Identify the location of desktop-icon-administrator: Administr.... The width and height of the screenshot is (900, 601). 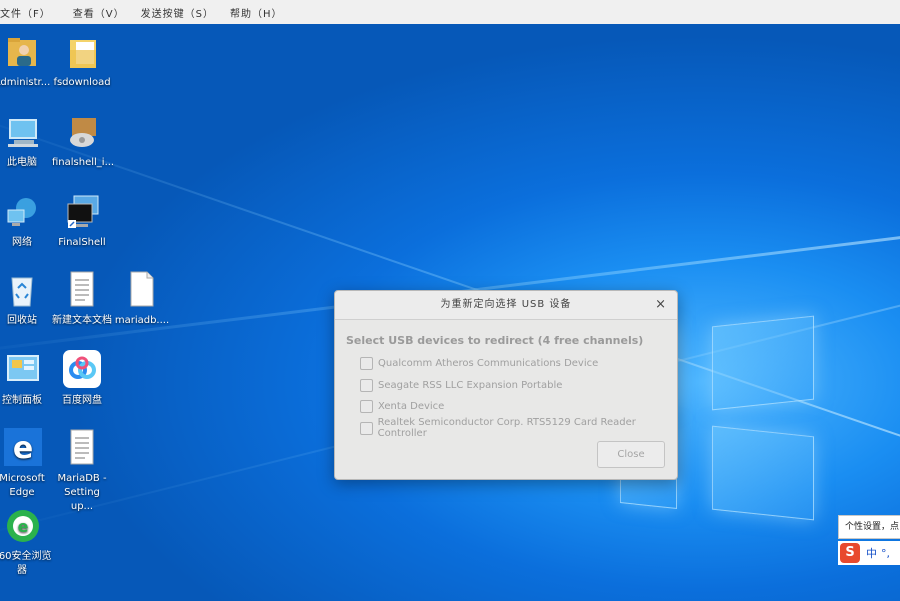
(26, 61).